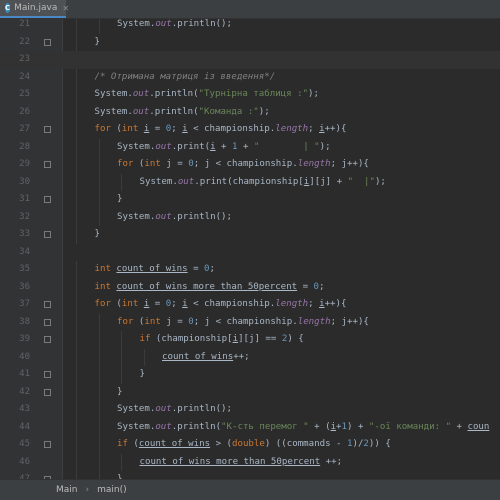 The width and height of the screenshot is (500, 500). What do you see at coordinates (182, 113) in the screenshot?
I see `code-text: System.out.println("Команда :");` at bounding box center [182, 113].